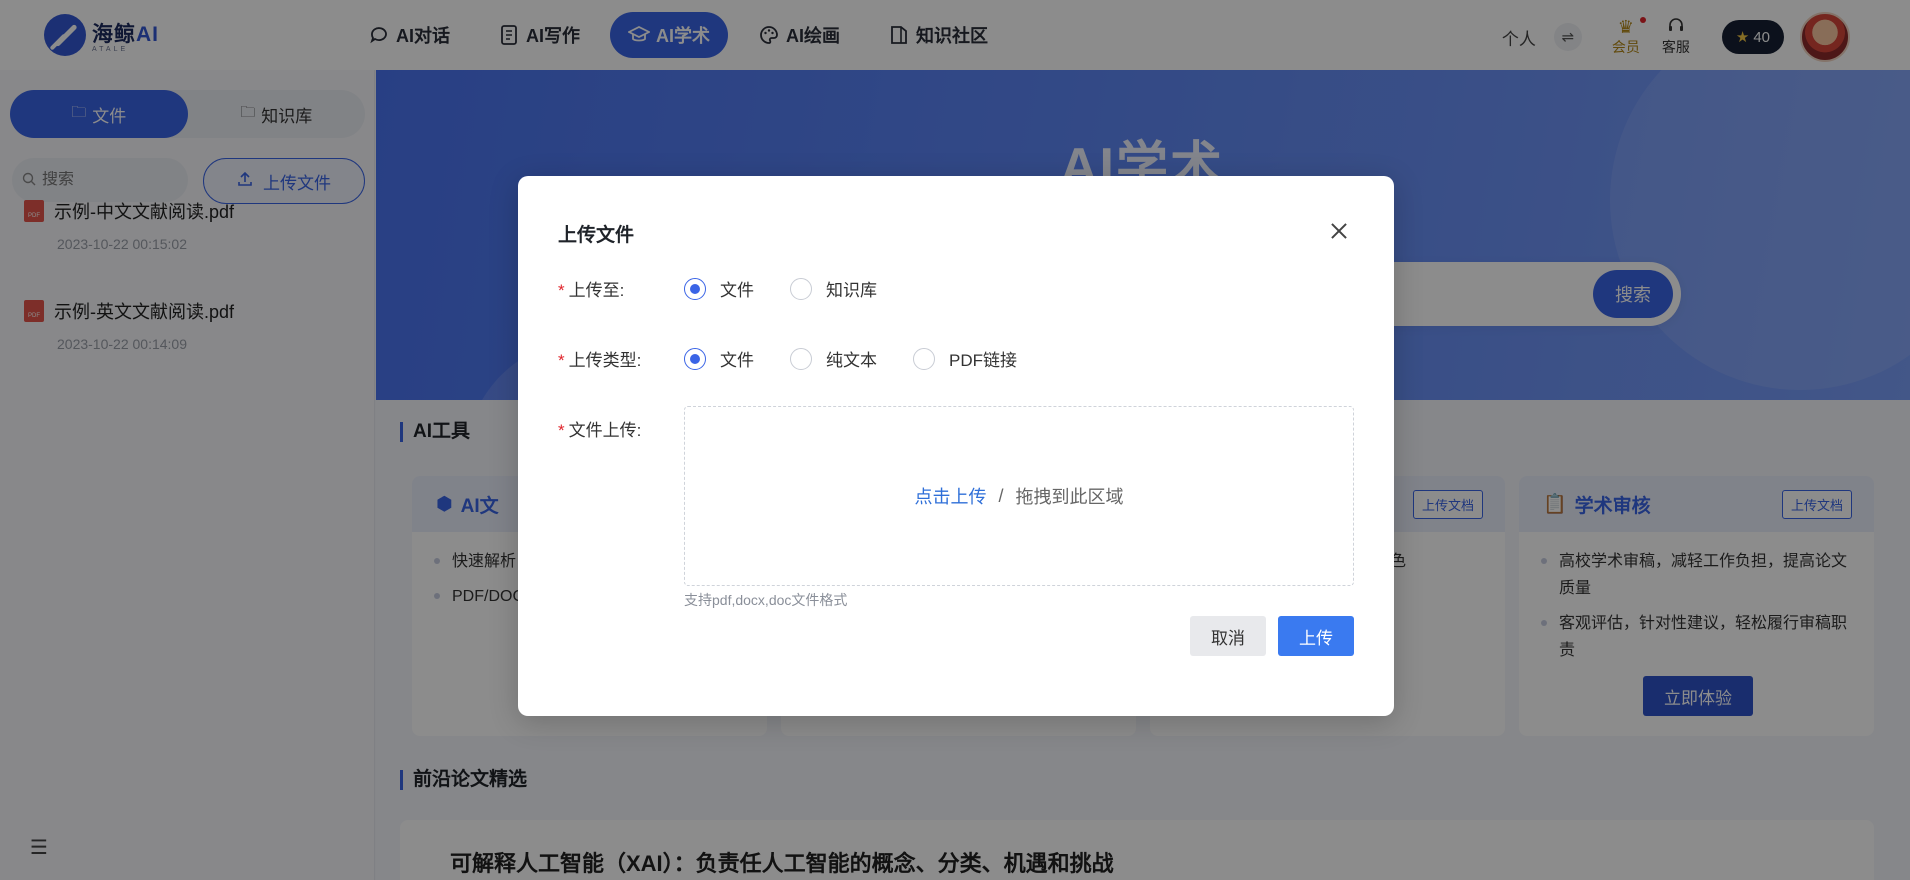  Describe the element at coordinates (1069, 497) in the screenshot. I see `drag-hint: 拖拽到此区域` at that location.